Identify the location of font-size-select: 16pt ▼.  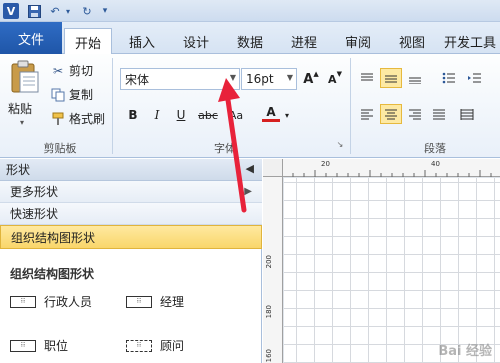
(269, 79).